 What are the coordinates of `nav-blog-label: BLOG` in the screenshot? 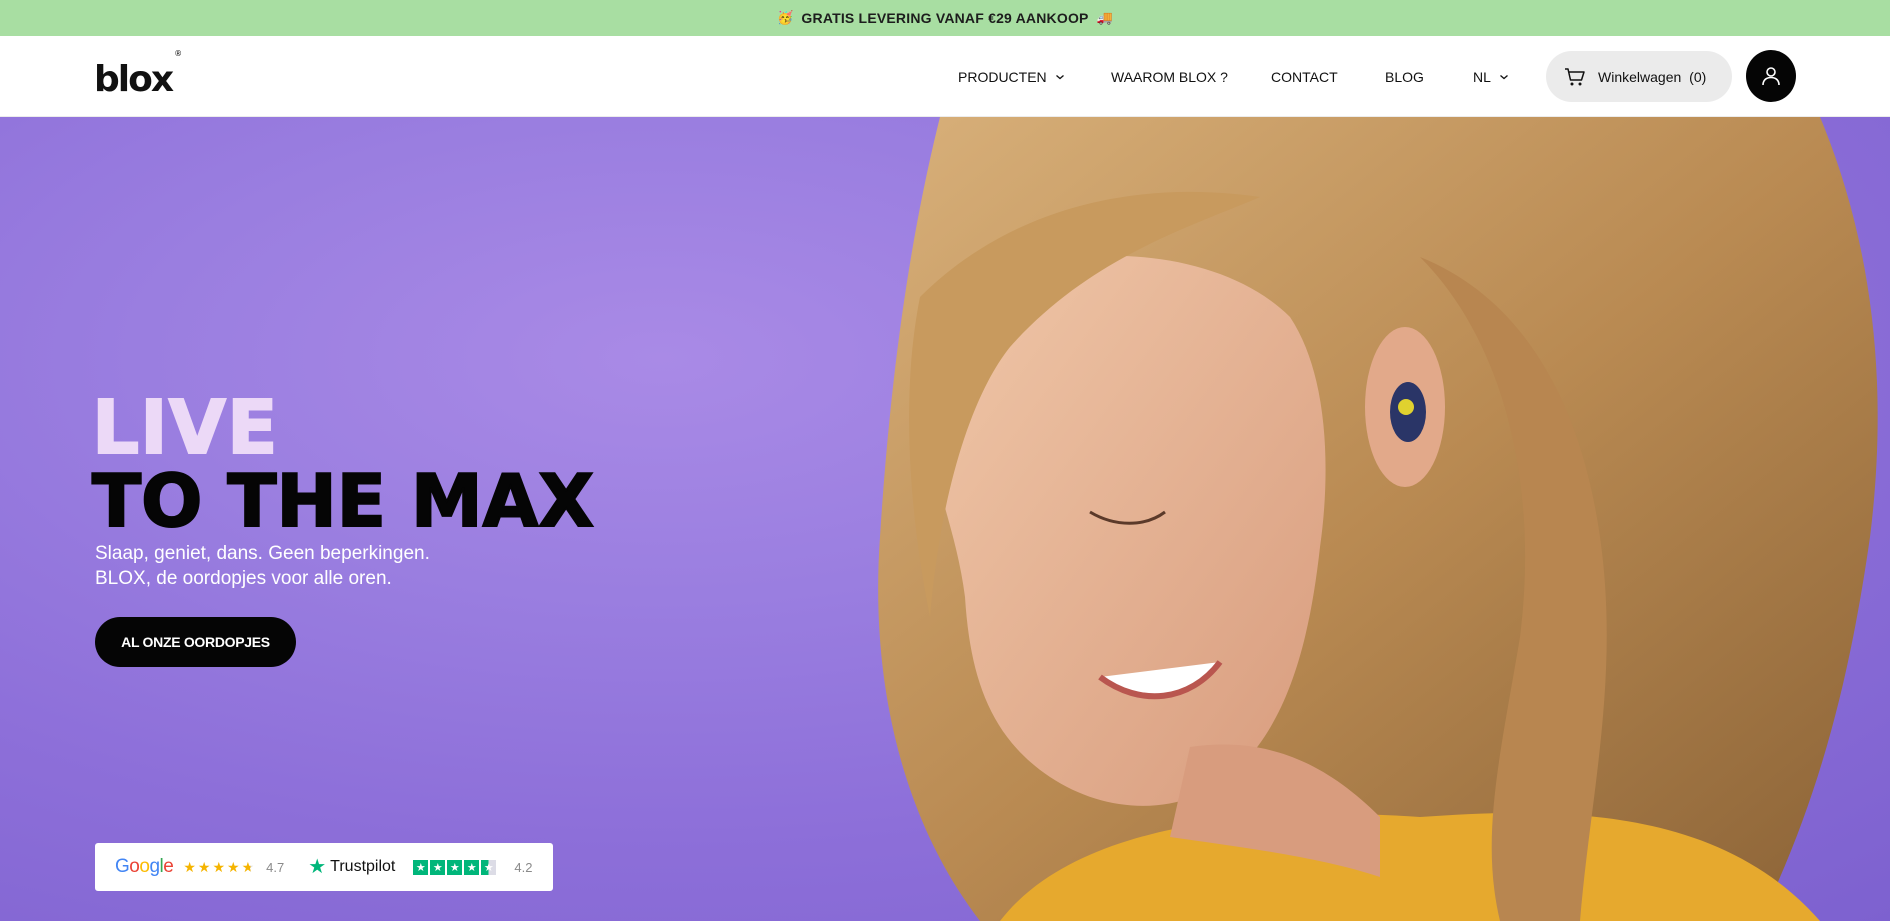 It's located at (1404, 76).